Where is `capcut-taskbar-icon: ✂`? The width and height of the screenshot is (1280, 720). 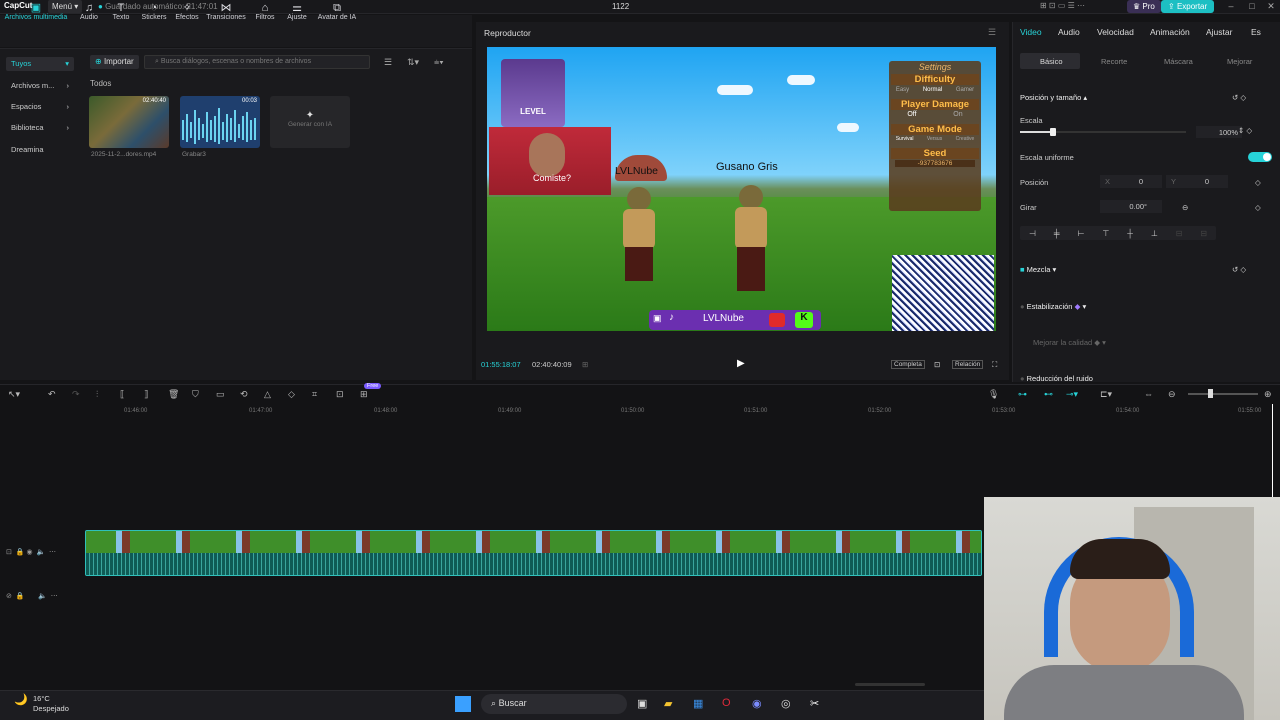
capcut-taskbar-icon: ✂ is located at coordinates (814, 703).